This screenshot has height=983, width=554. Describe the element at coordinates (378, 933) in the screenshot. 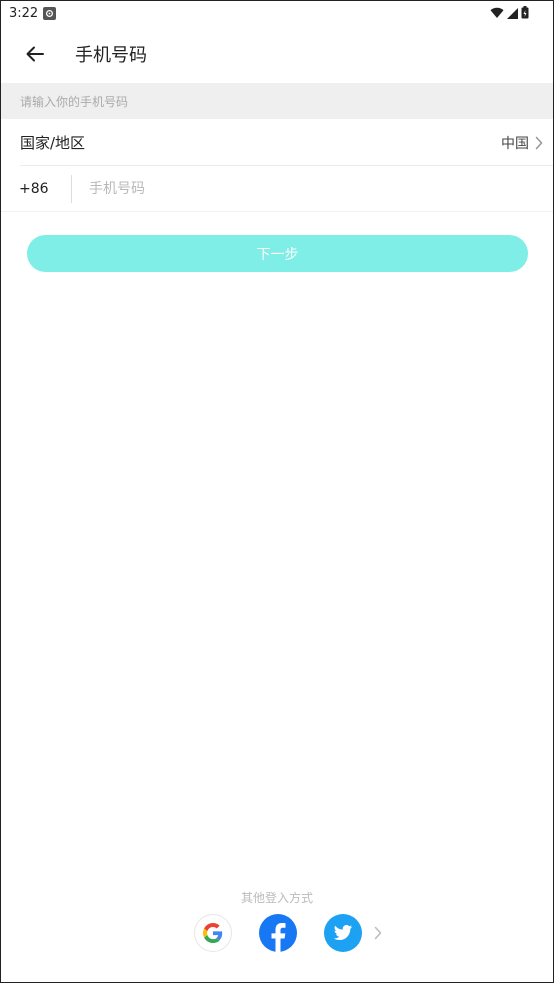

I see `more-login-chevron-icon` at that location.